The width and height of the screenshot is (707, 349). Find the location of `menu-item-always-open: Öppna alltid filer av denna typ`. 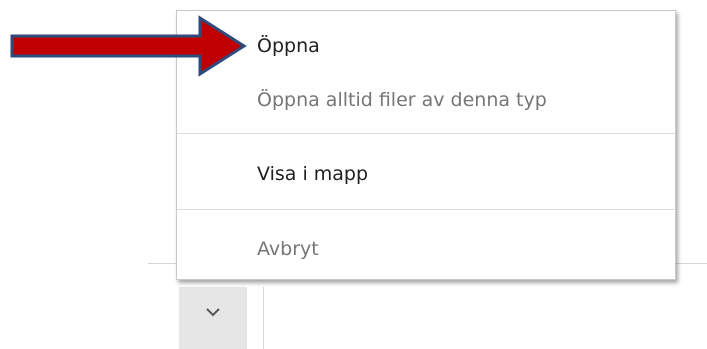

menu-item-always-open: Öppna alltid filer av denna typ is located at coordinates (402, 100).